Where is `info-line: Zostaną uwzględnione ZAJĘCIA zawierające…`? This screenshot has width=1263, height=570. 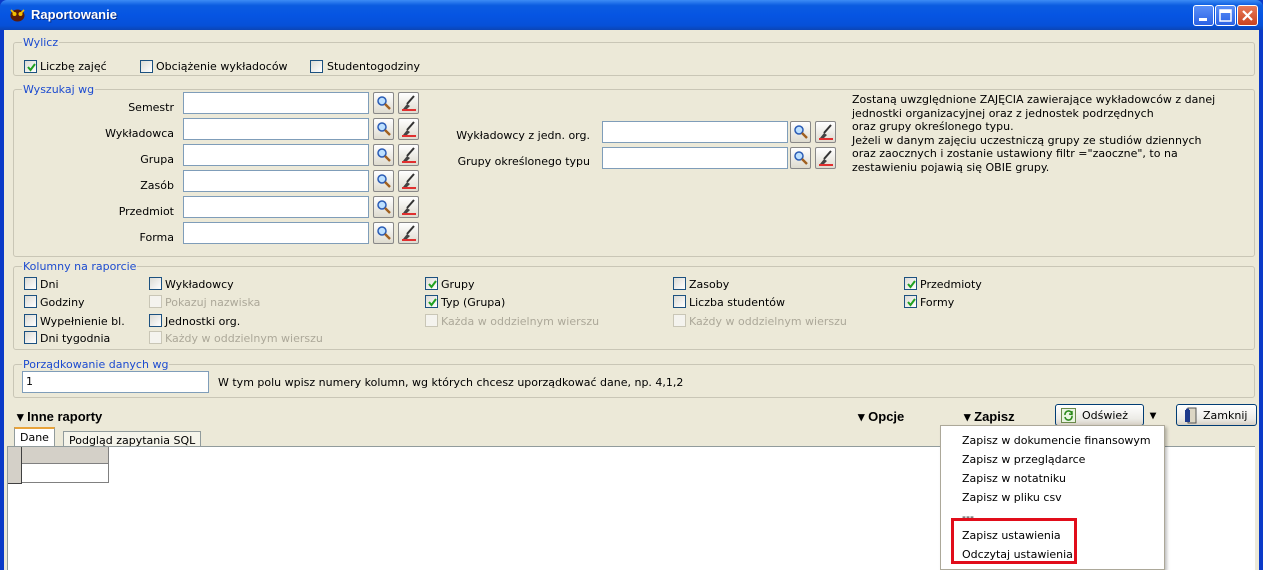
info-line: Zostaną uwzględnione ZAJĘCIA zawierające… is located at coordinates (1034, 99).